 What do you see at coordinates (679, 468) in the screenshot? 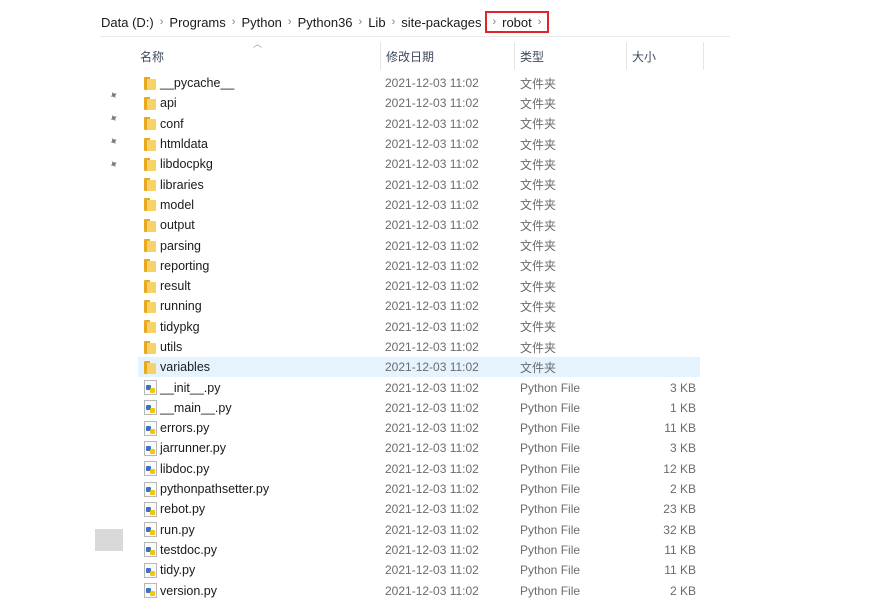
I see `file-size: 12 KB` at bounding box center [679, 468].